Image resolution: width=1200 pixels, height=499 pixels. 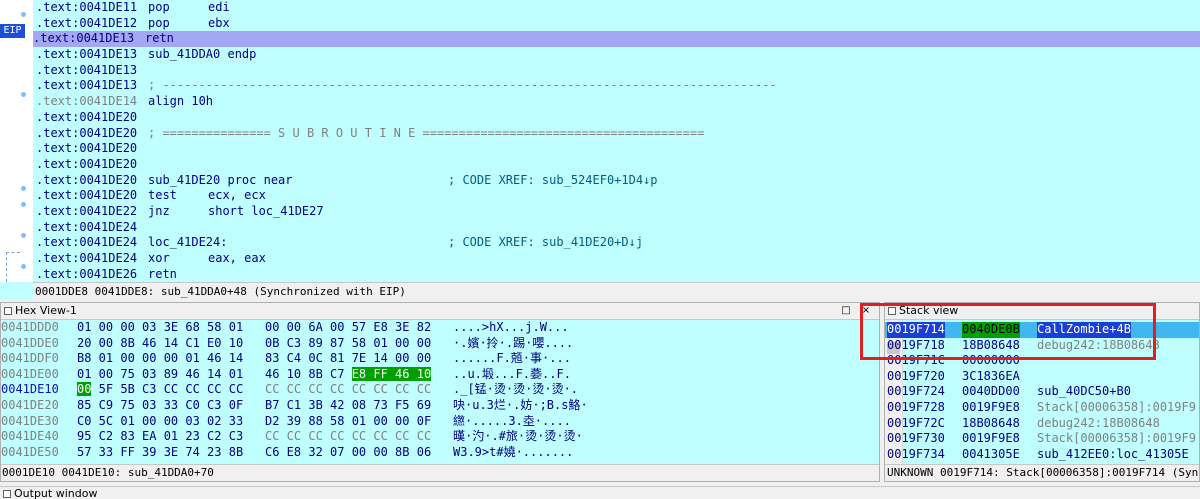 I want to click on disasm-line: .text:0041DE14 align 10h, so click(x=618, y=102).